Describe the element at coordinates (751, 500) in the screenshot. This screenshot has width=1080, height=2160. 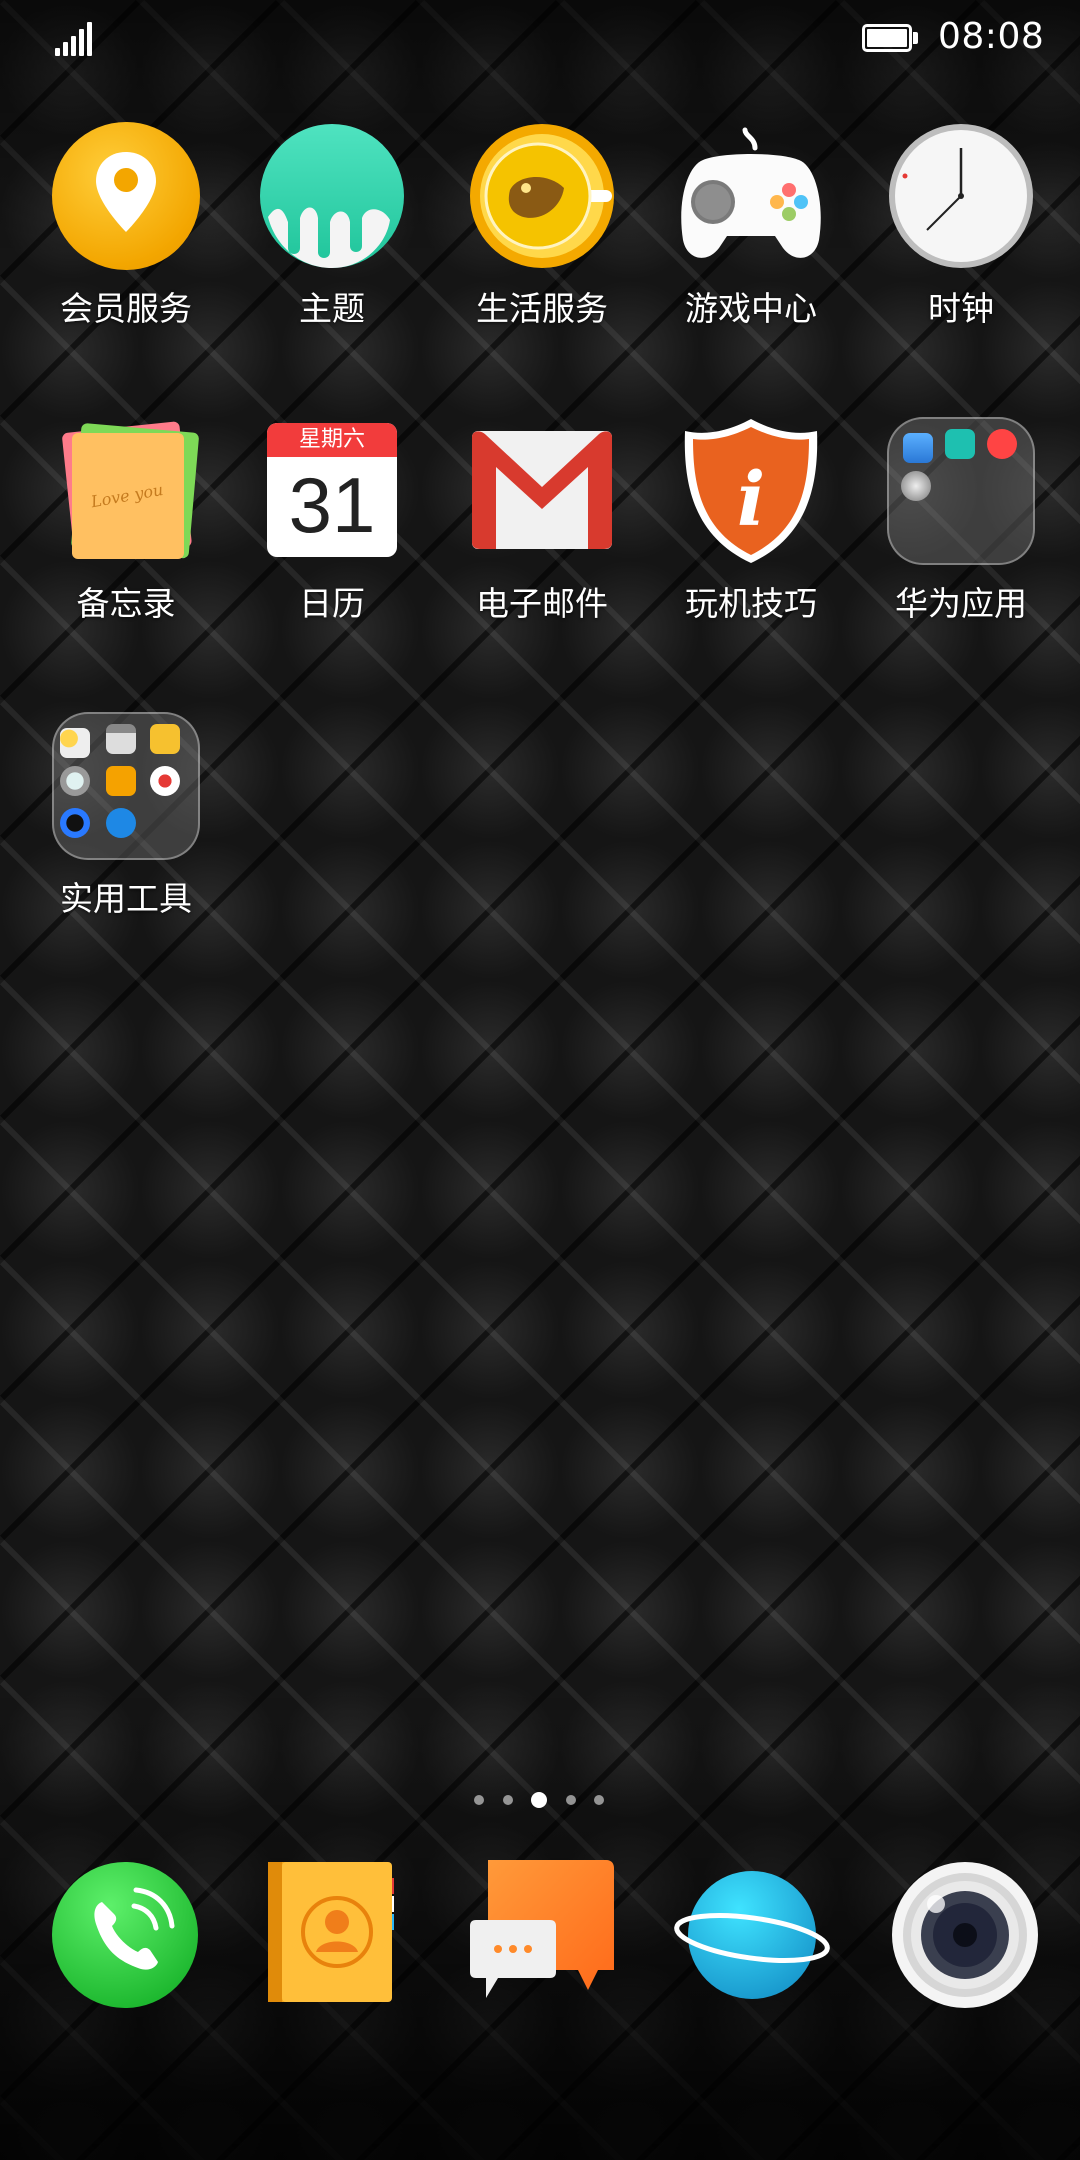
I see `svg-text: i` at that location.